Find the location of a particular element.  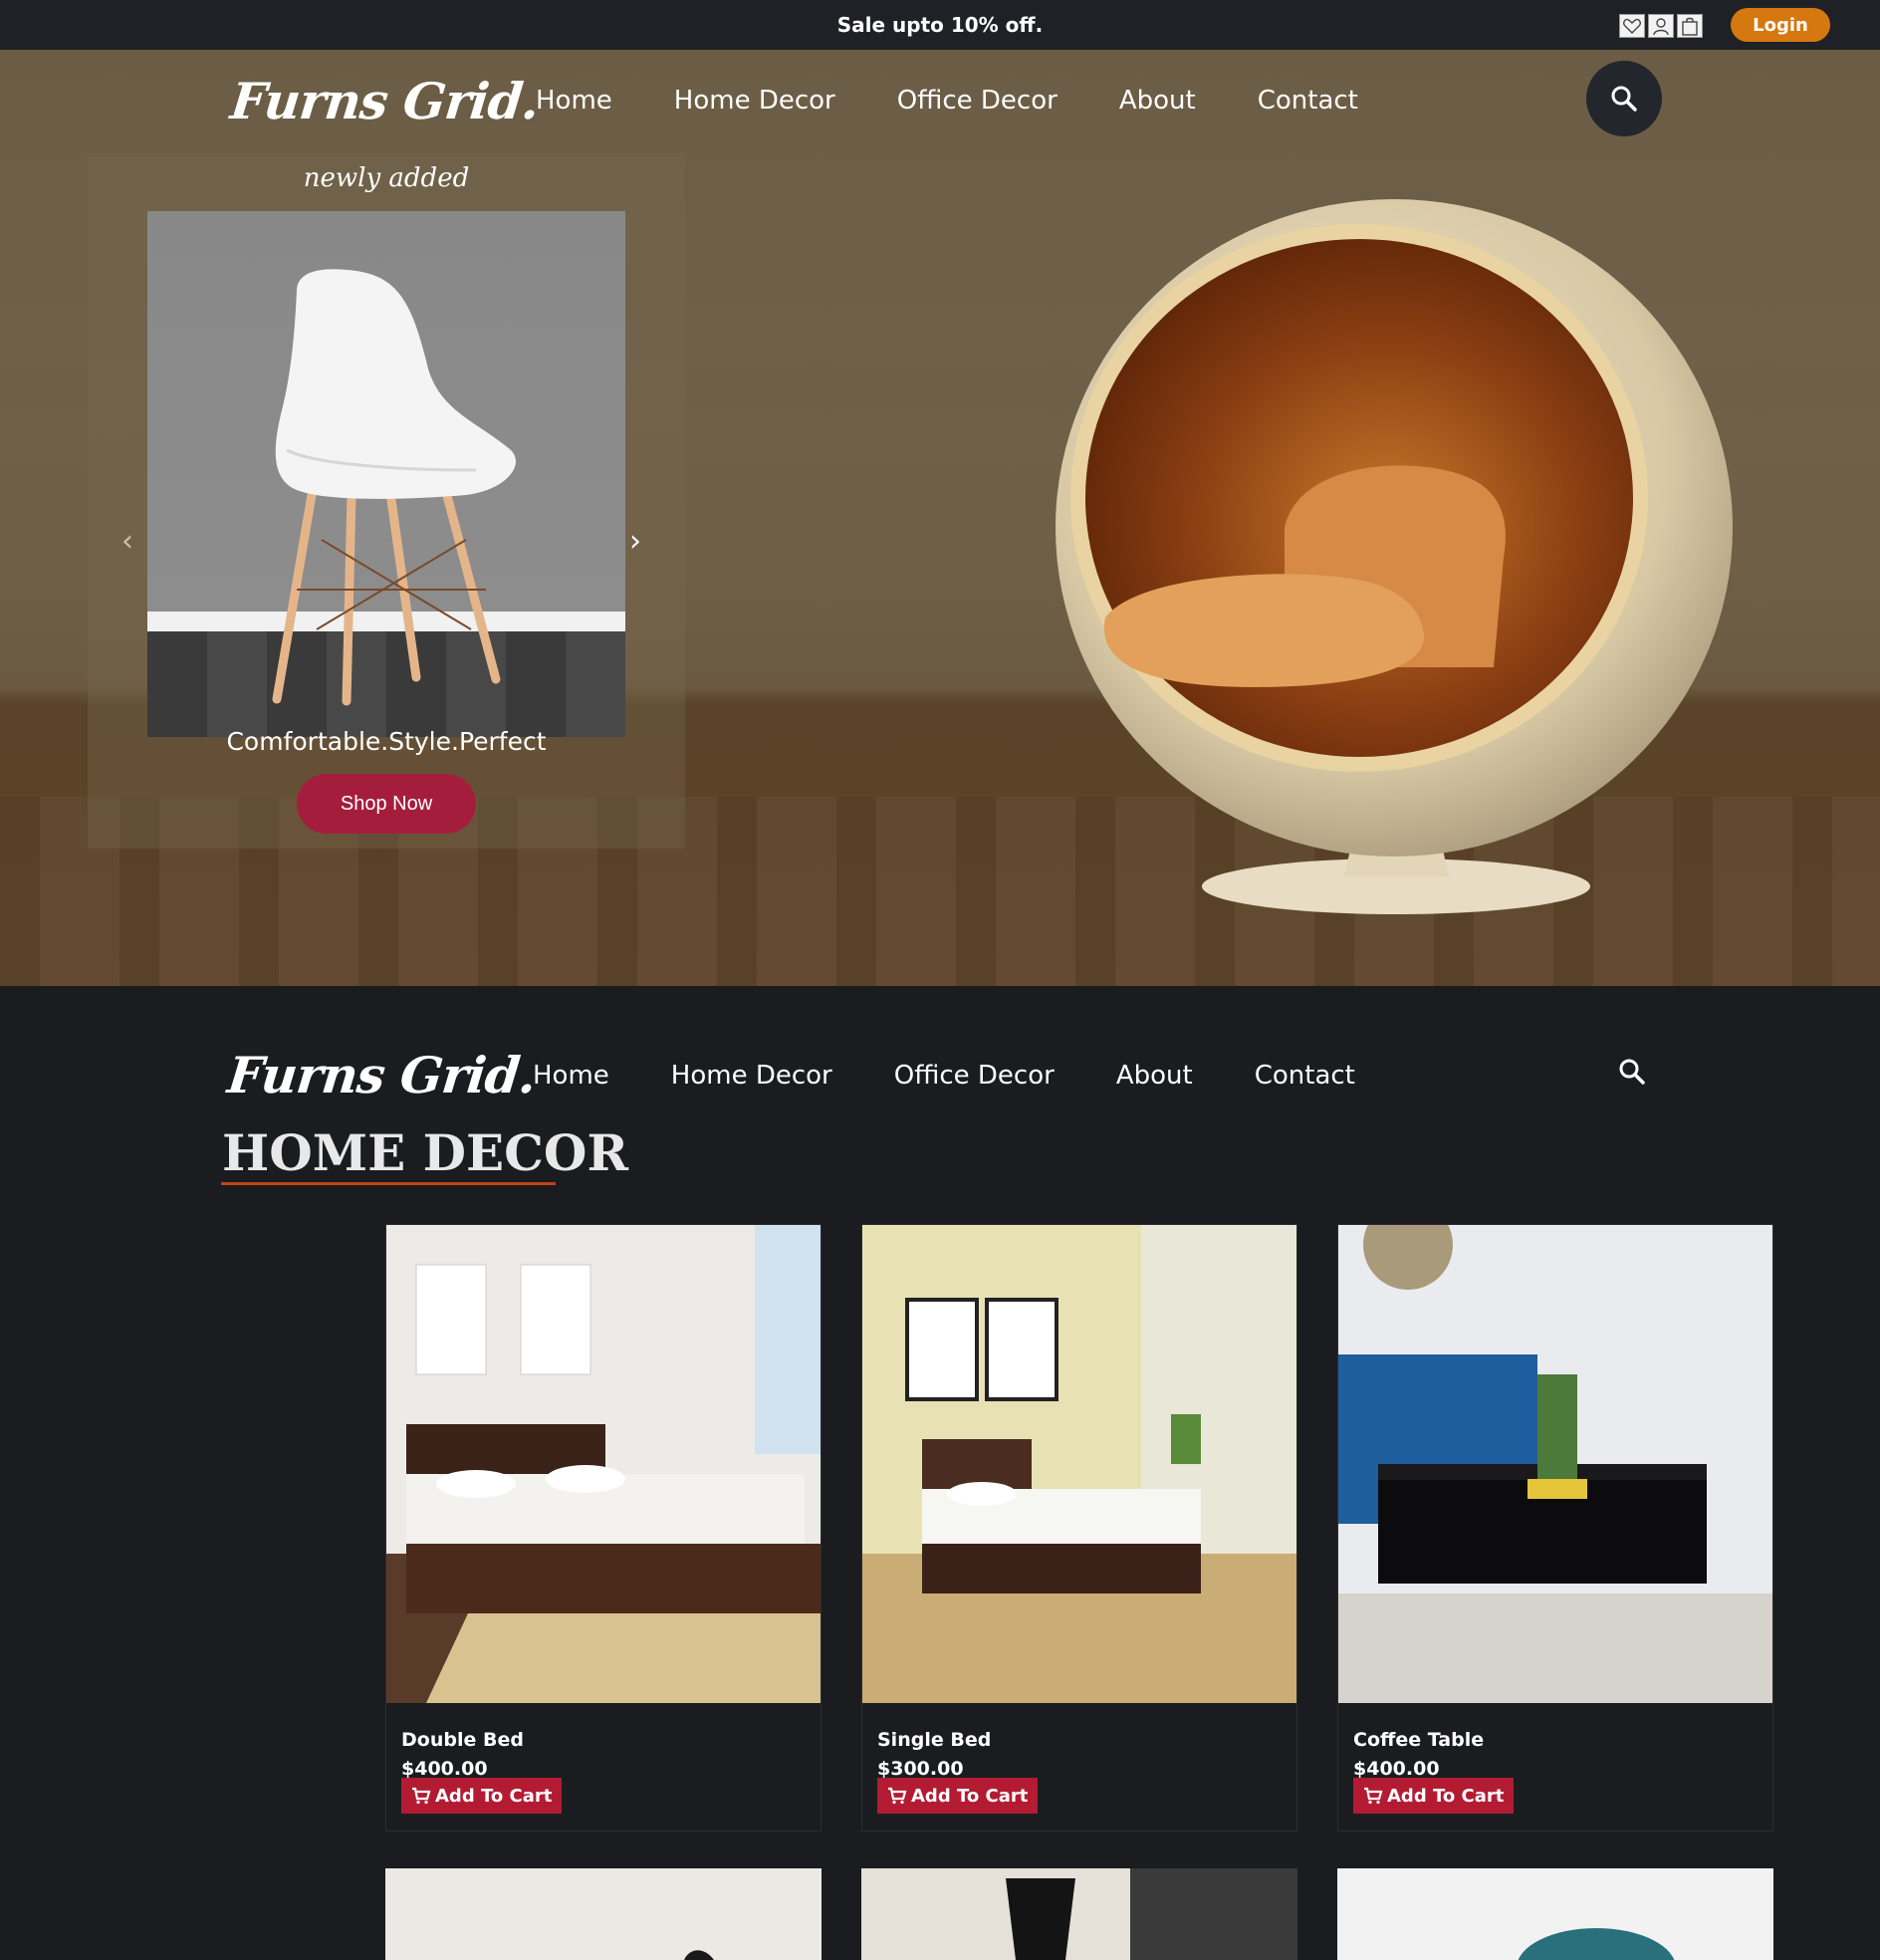

login-button: Login is located at coordinates (1780, 25).